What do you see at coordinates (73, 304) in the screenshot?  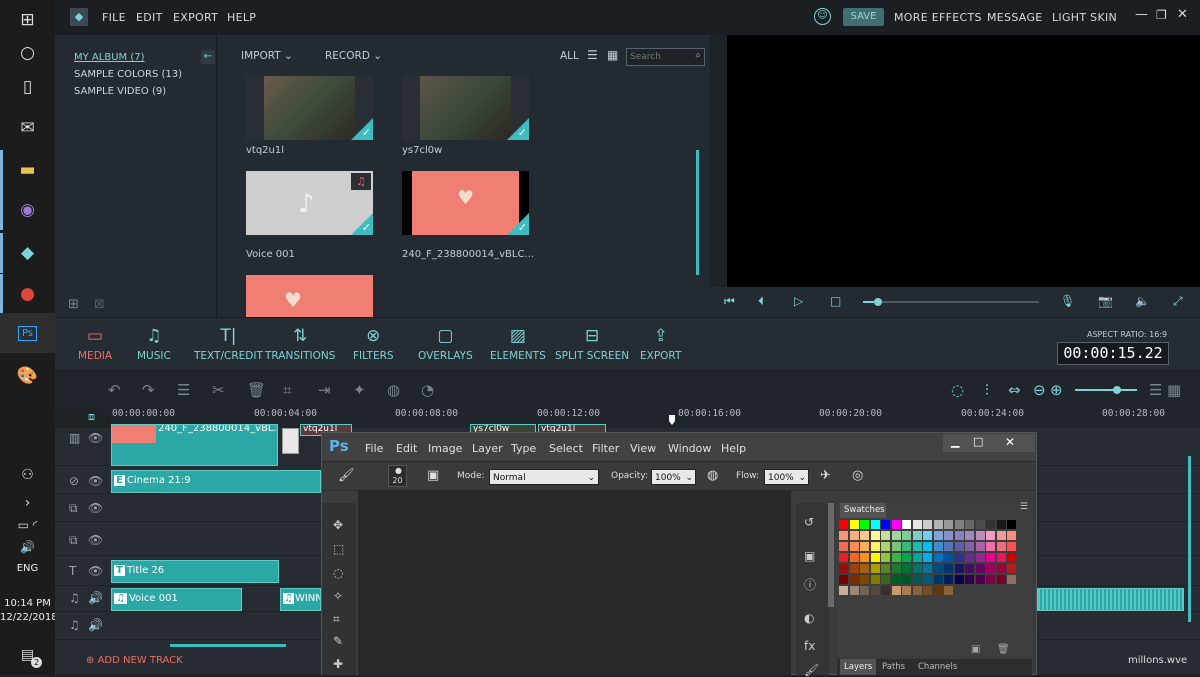 I see `add-folder-icon: ⊞` at bounding box center [73, 304].